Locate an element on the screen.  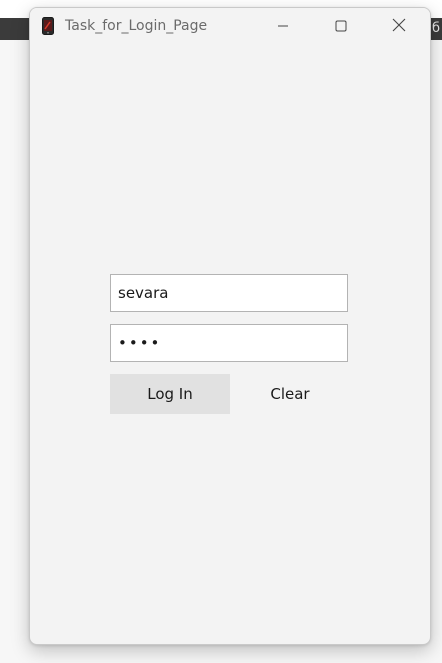
phone-icon is located at coordinates (48, 26).